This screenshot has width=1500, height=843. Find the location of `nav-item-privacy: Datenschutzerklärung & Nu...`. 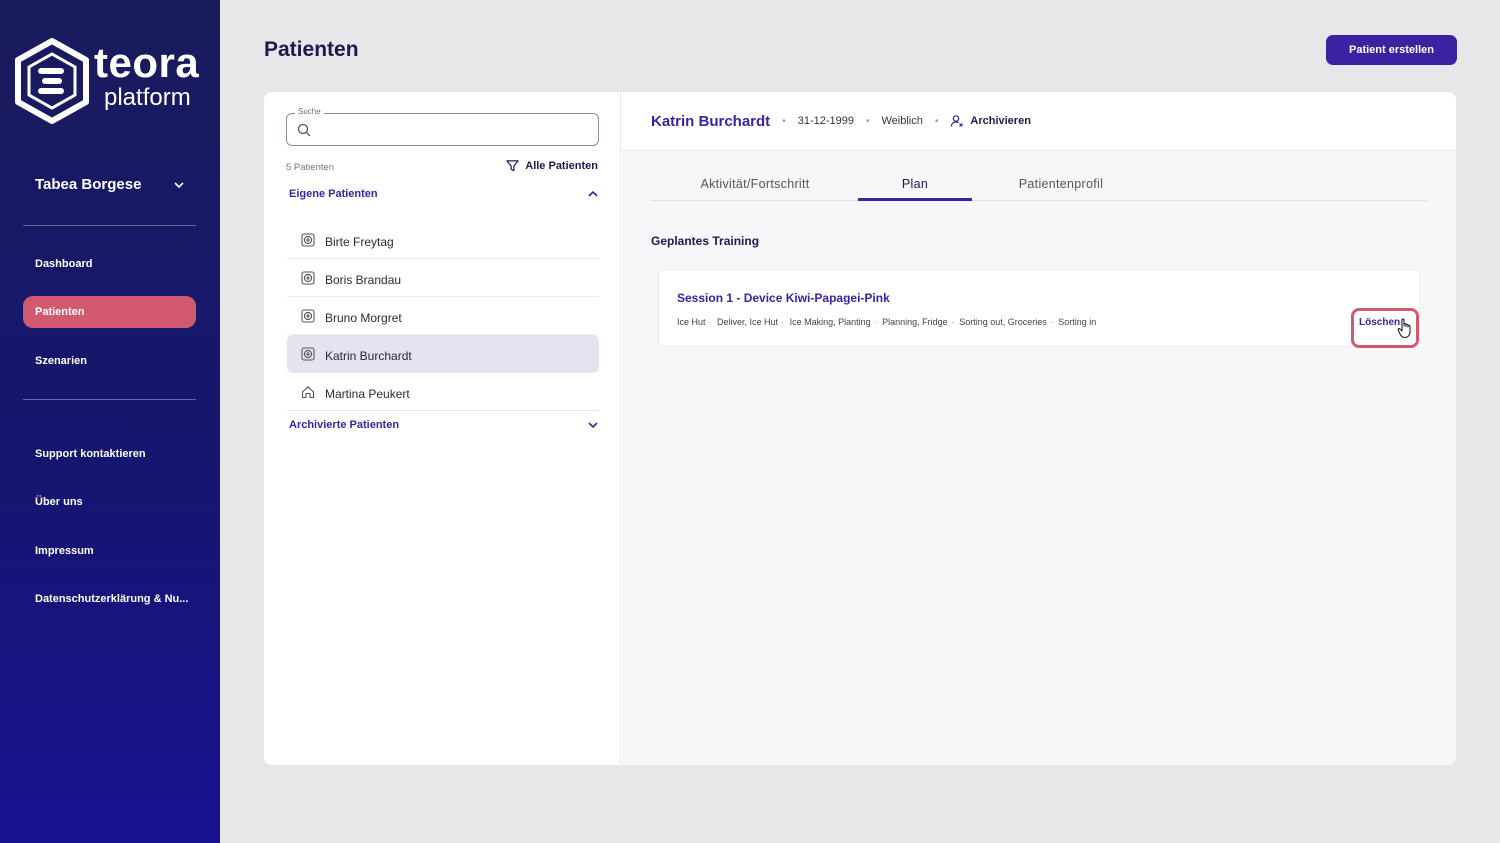

nav-item-privacy: Datenschutzerklärung & Nu... is located at coordinates (109, 599).